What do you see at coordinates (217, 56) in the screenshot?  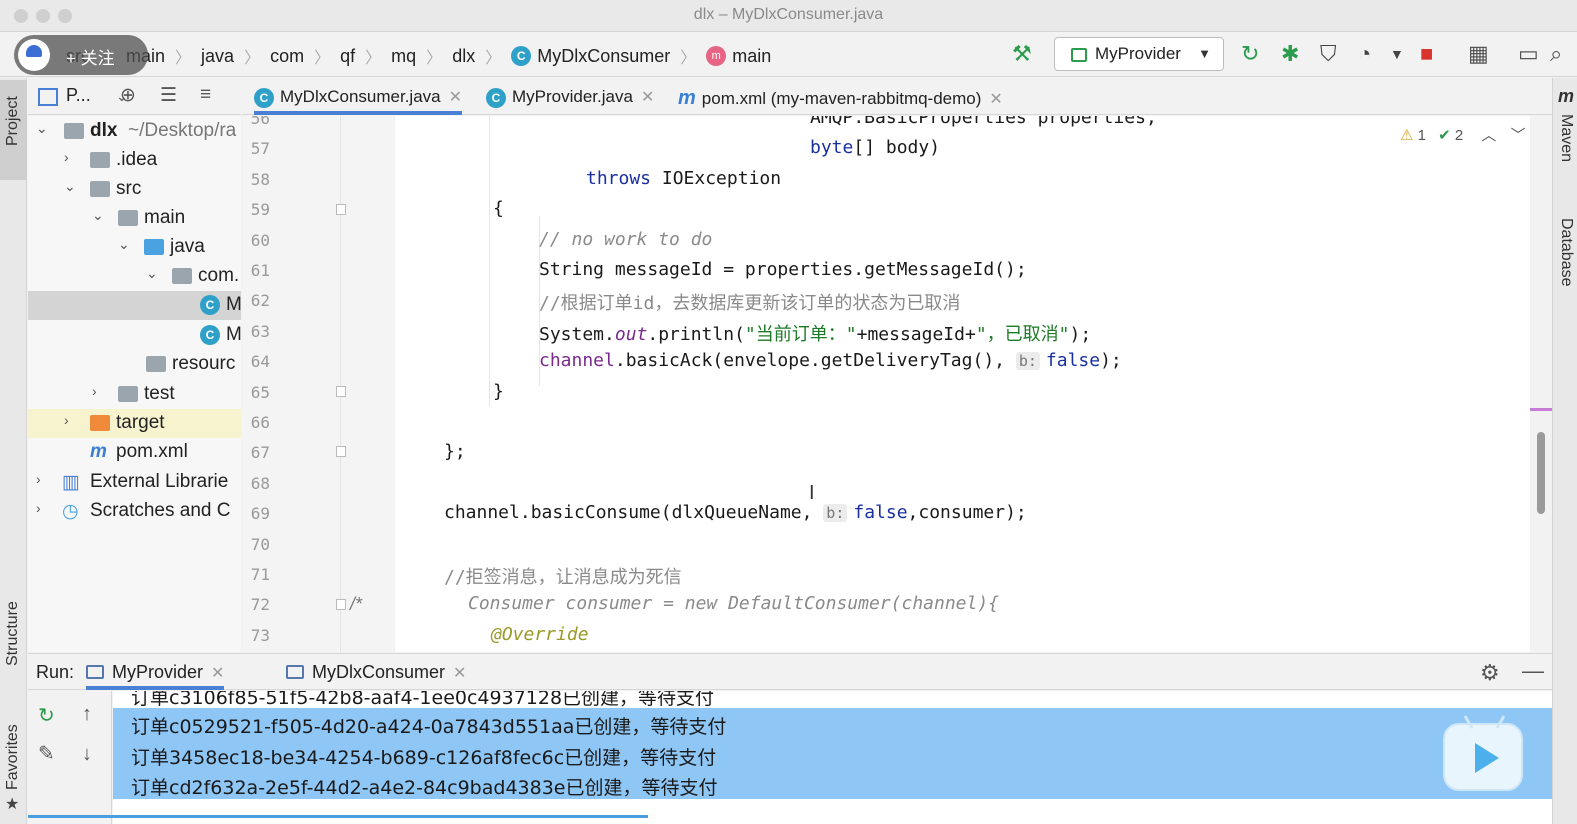 I see `breadcrumb-java: java` at bounding box center [217, 56].